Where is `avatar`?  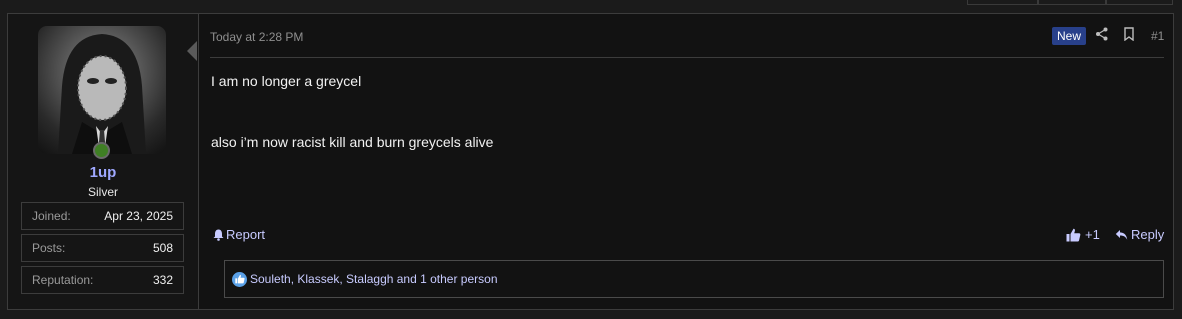 avatar is located at coordinates (102, 90).